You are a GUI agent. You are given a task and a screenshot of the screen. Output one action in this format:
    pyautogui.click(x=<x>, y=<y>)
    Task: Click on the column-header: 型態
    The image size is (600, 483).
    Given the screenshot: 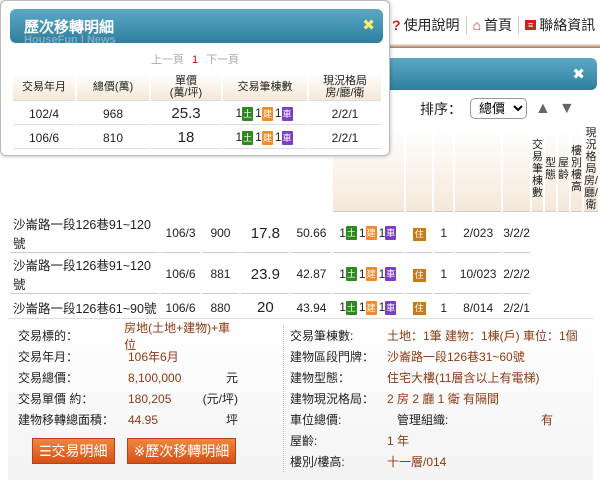 What is the action you would take?
    pyautogui.click(x=550, y=169)
    